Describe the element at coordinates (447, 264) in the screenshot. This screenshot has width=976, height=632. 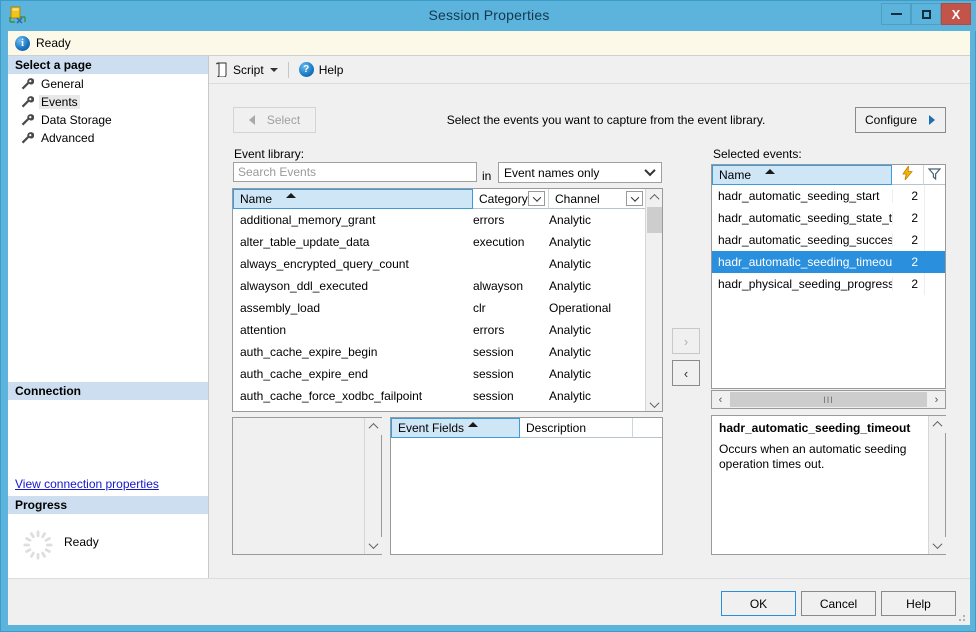
I see `table-row: always_encrypted_query_count Analytic` at that location.